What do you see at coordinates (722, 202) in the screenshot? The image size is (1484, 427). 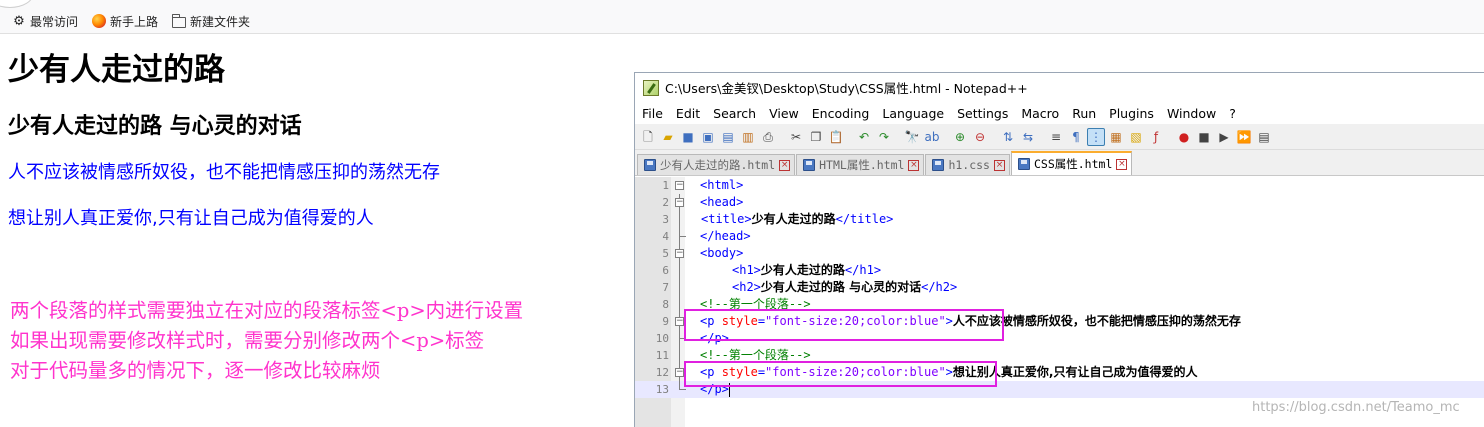 I see `code-token: <head>` at bounding box center [722, 202].